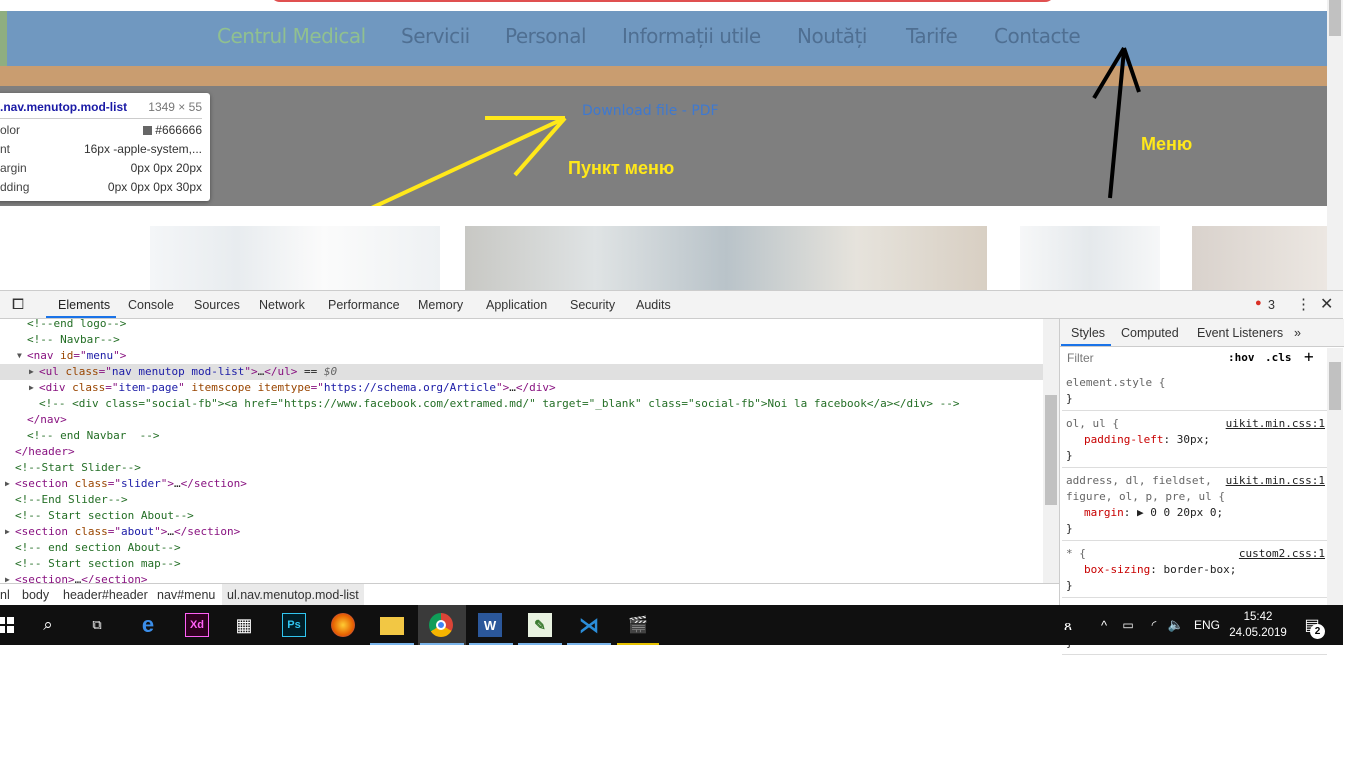 The height and width of the screenshot is (768, 1366). Describe the element at coordinates (1104, 512) in the screenshot. I see `property-name: margin` at that location.